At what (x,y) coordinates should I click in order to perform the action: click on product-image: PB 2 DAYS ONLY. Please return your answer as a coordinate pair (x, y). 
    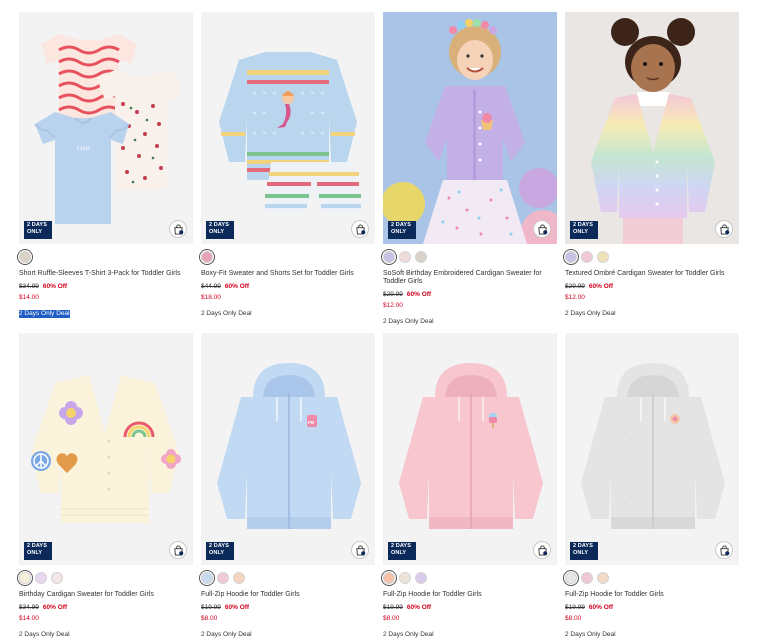
    Looking at the image, I should click on (288, 449).